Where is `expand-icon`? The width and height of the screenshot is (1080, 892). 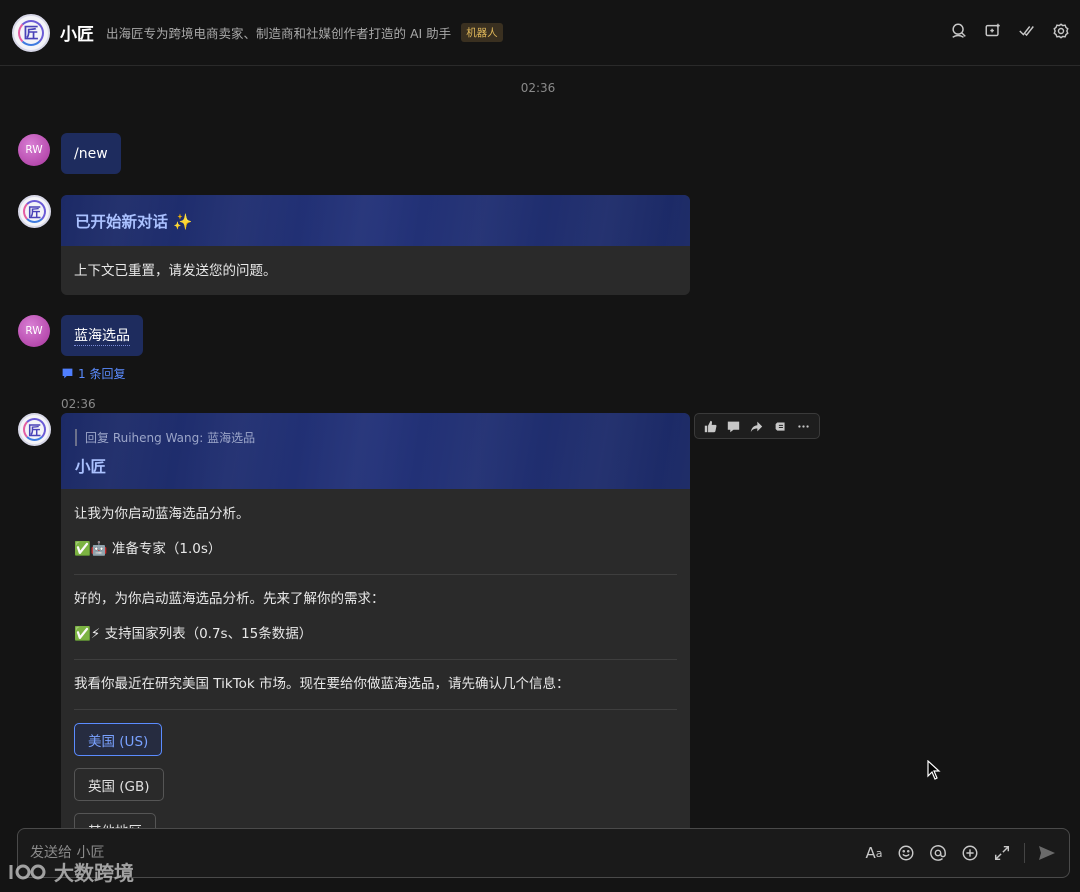
expand-icon is located at coordinates (1002, 853).